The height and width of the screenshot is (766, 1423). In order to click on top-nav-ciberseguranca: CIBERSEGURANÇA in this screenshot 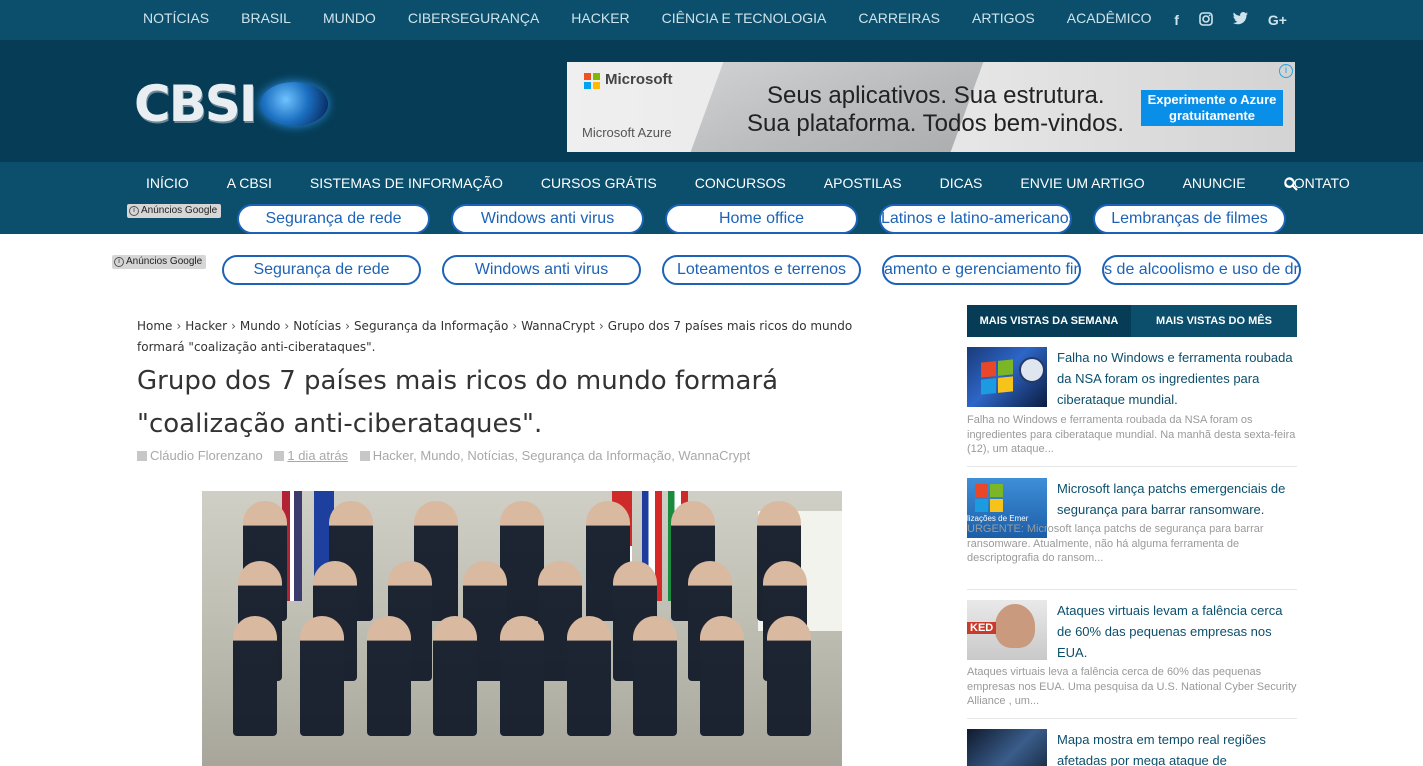, I will do `click(473, 20)`.